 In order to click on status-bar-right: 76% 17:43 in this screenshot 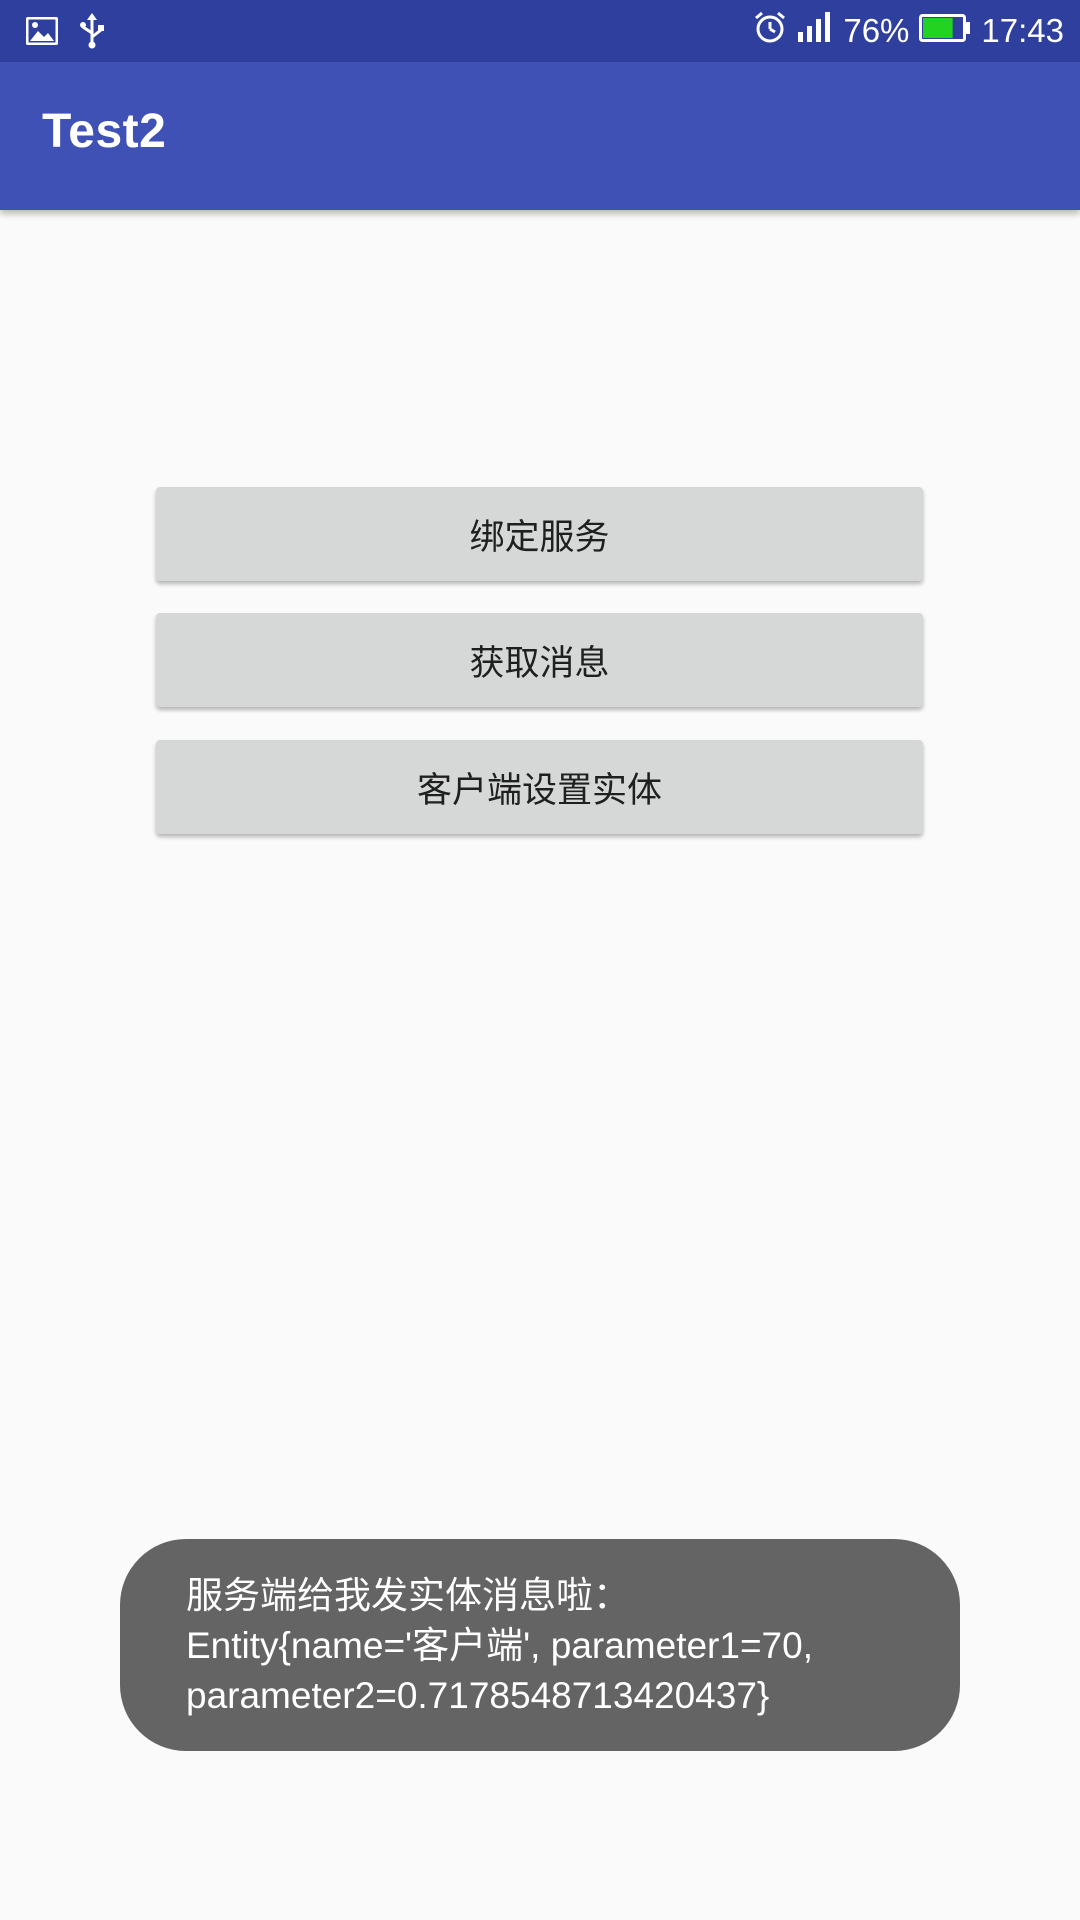, I will do `click(908, 31)`.